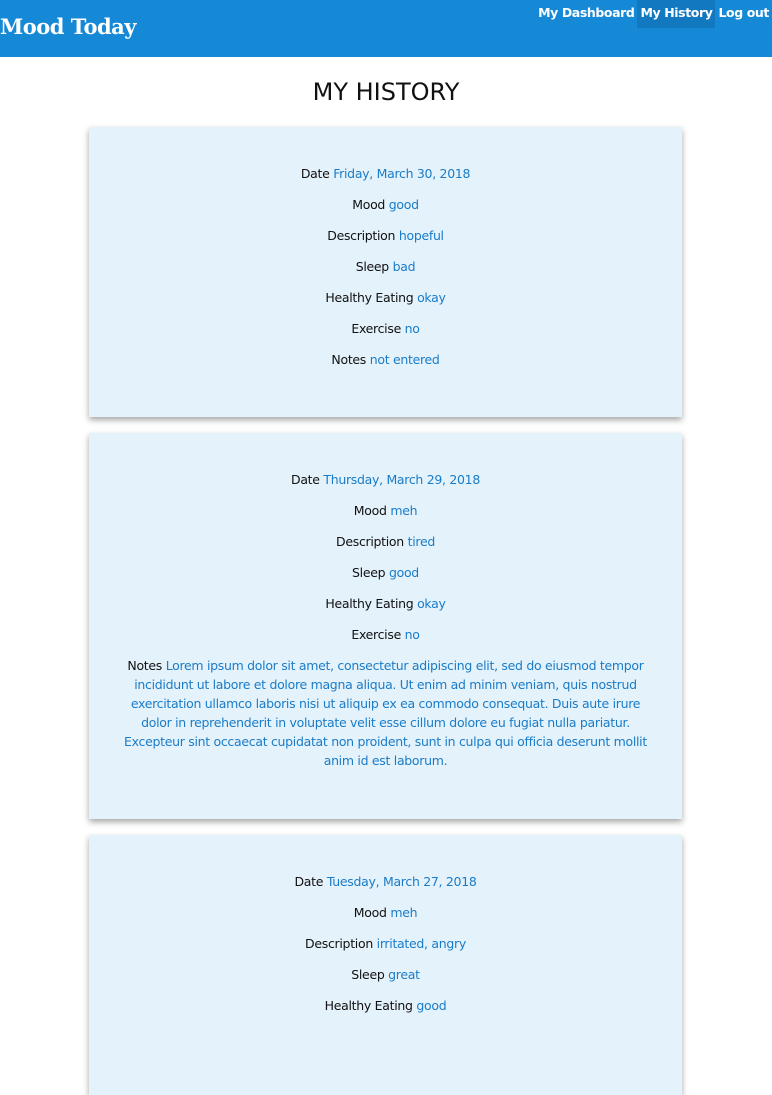 The height and width of the screenshot is (1095, 772). I want to click on entry-description-row: Description tired, so click(385, 541).